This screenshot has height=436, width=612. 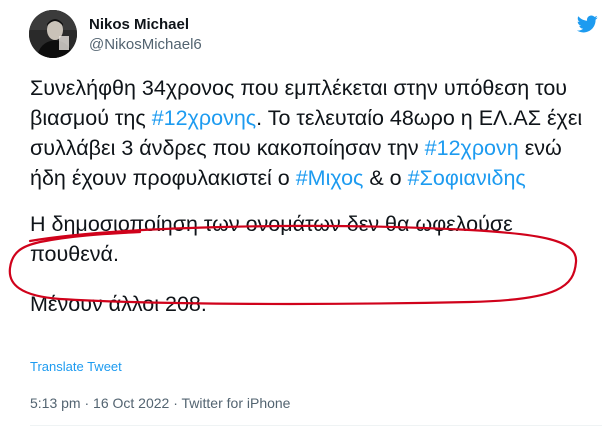 What do you see at coordinates (131, 403) in the screenshot?
I see `tweet-date: 16 Oct 2022` at bounding box center [131, 403].